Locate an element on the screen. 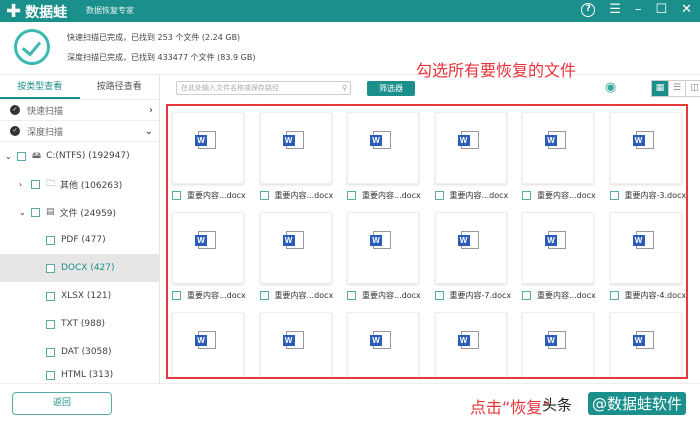 Image resolution: width=700 pixels, height=426 pixels. search-input: 在此处输入文件名称或保存路径 ⚲ is located at coordinates (263, 88).